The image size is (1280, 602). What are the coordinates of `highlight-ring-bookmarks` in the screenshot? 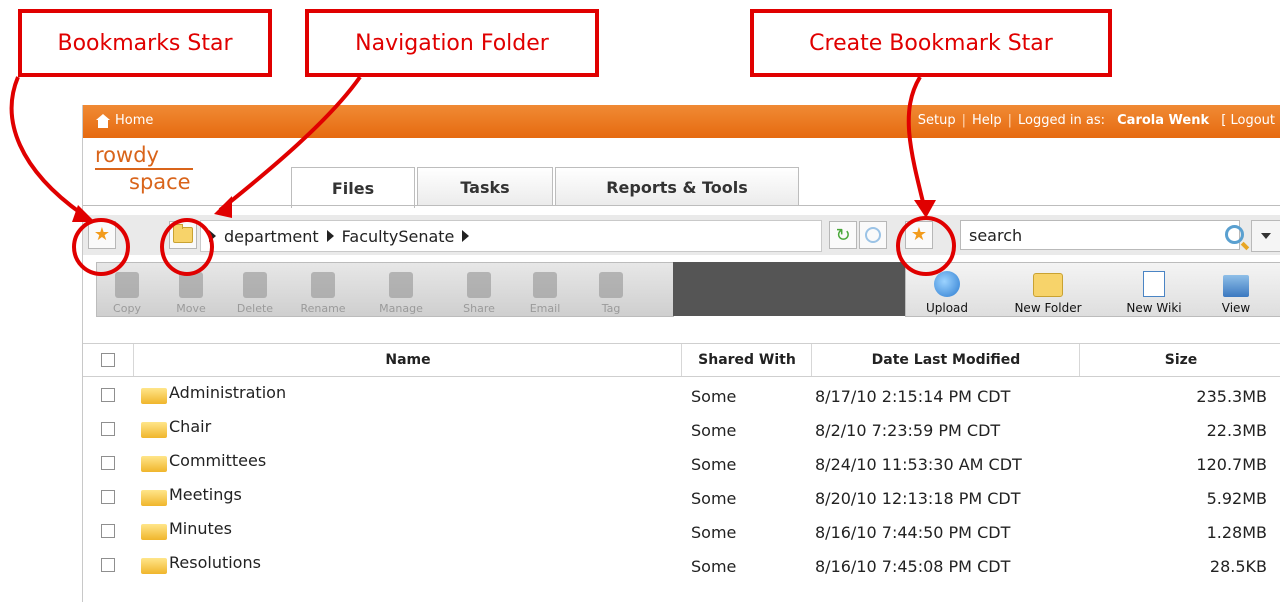 It's located at (101, 247).